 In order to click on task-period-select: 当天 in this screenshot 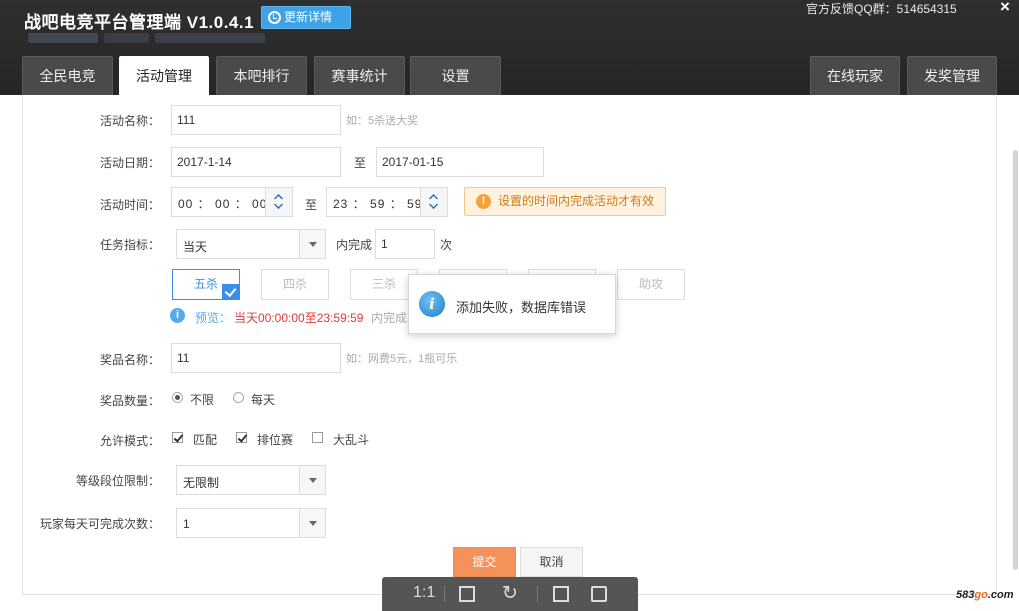, I will do `click(251, 244)`.